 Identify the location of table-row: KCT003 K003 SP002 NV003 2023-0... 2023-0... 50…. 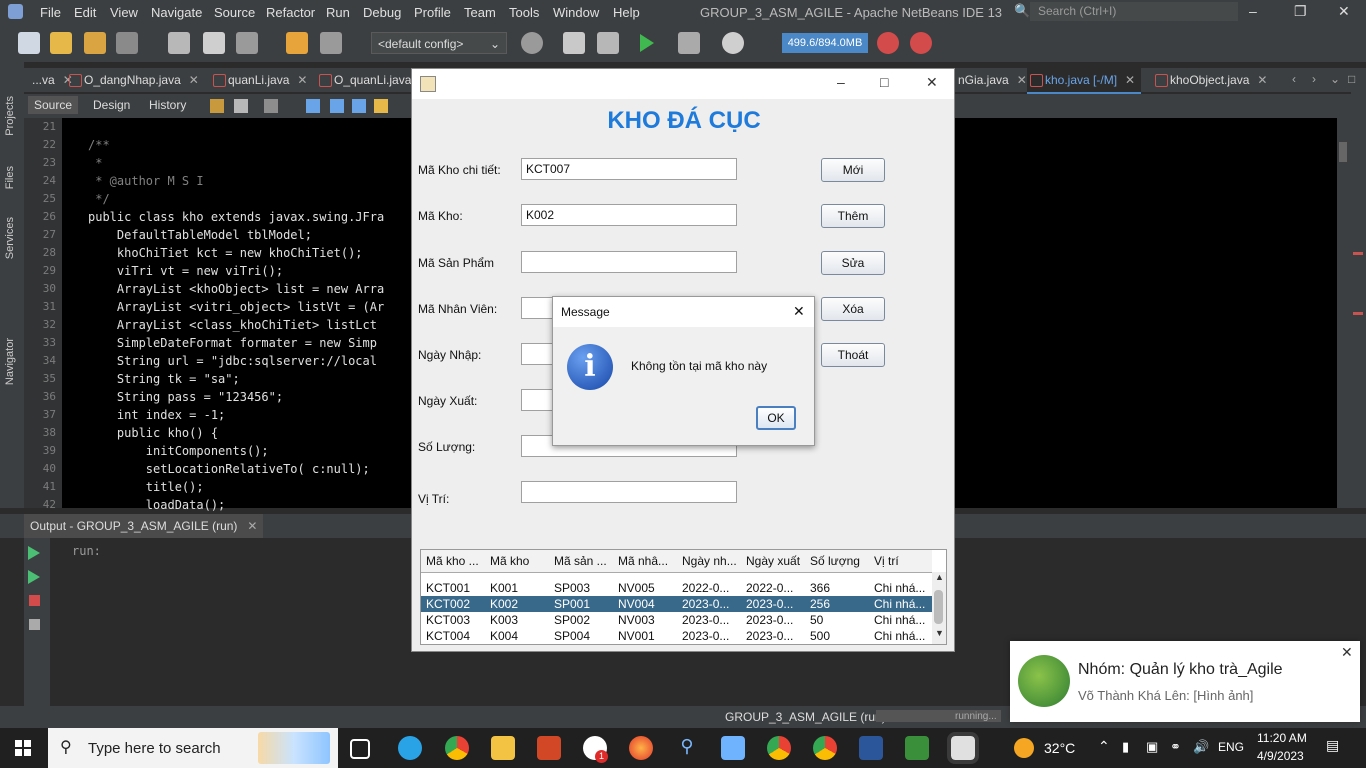
(676, 620).